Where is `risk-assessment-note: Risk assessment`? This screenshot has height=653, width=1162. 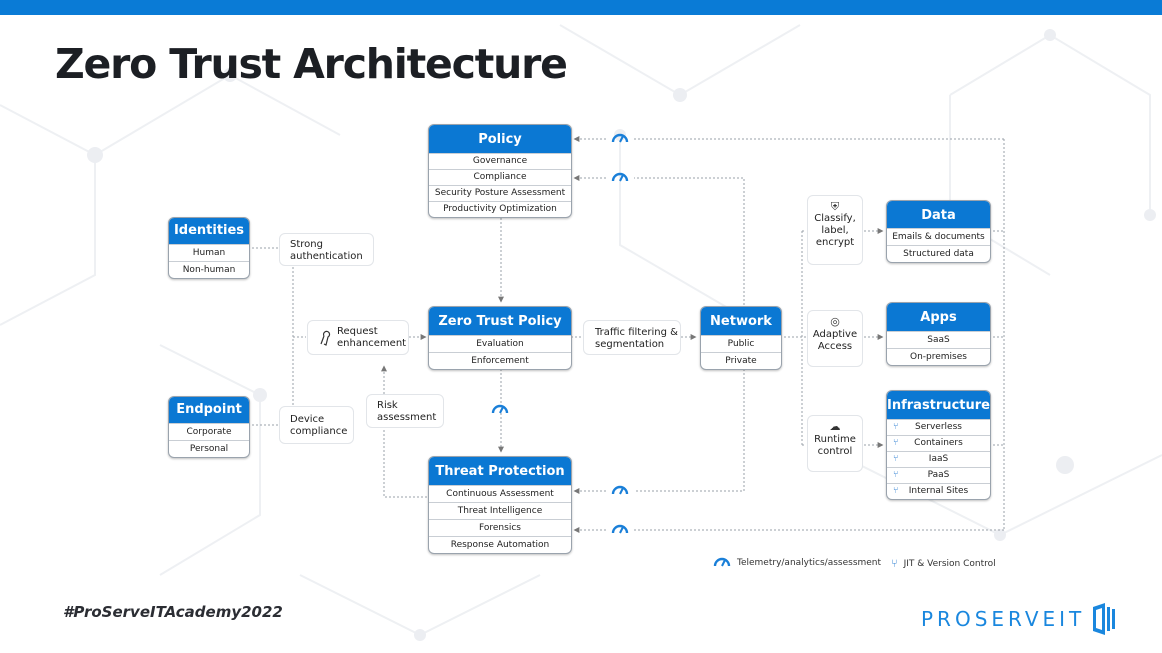
risk-assessment-note: Risk assessment is located at coordinates (405, 411).